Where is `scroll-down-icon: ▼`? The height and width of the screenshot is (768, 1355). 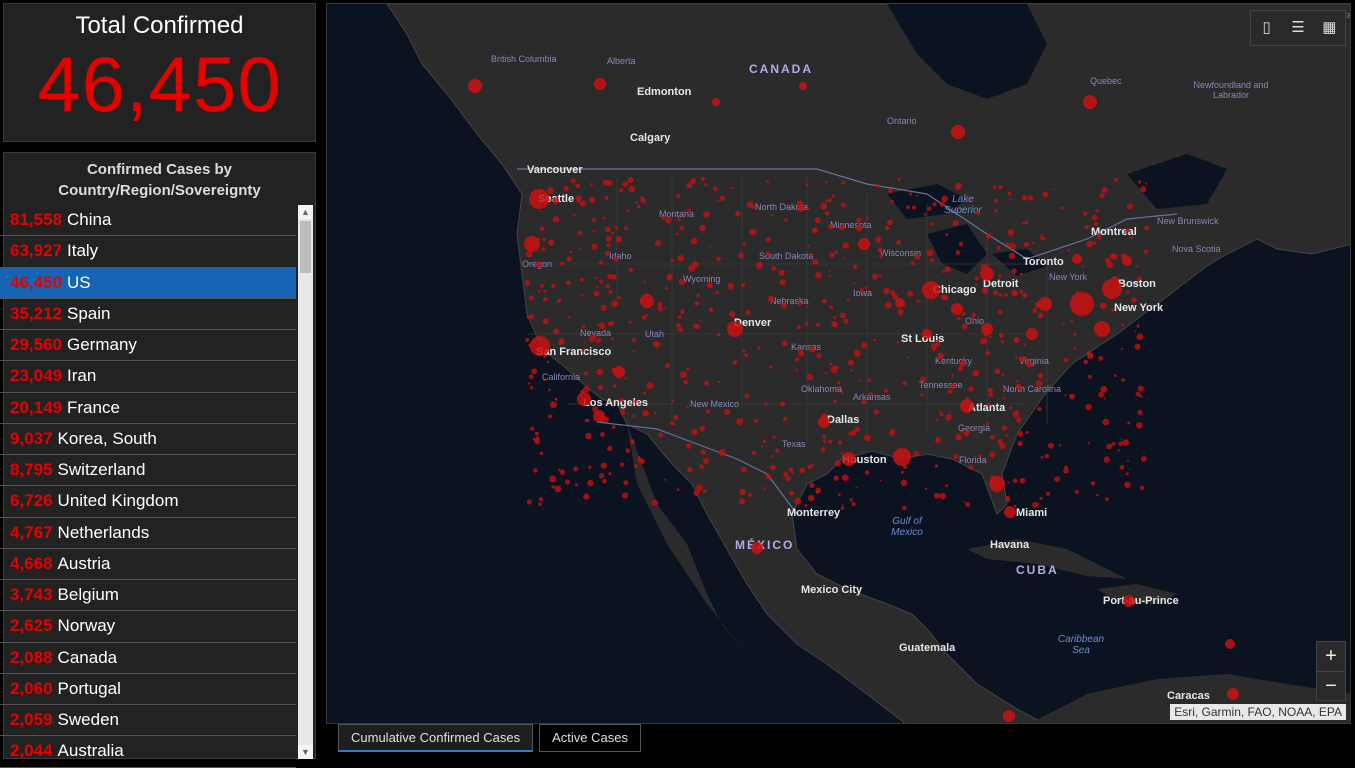 scroll-down-icon: ▼ is located at coordinates (305, 752).